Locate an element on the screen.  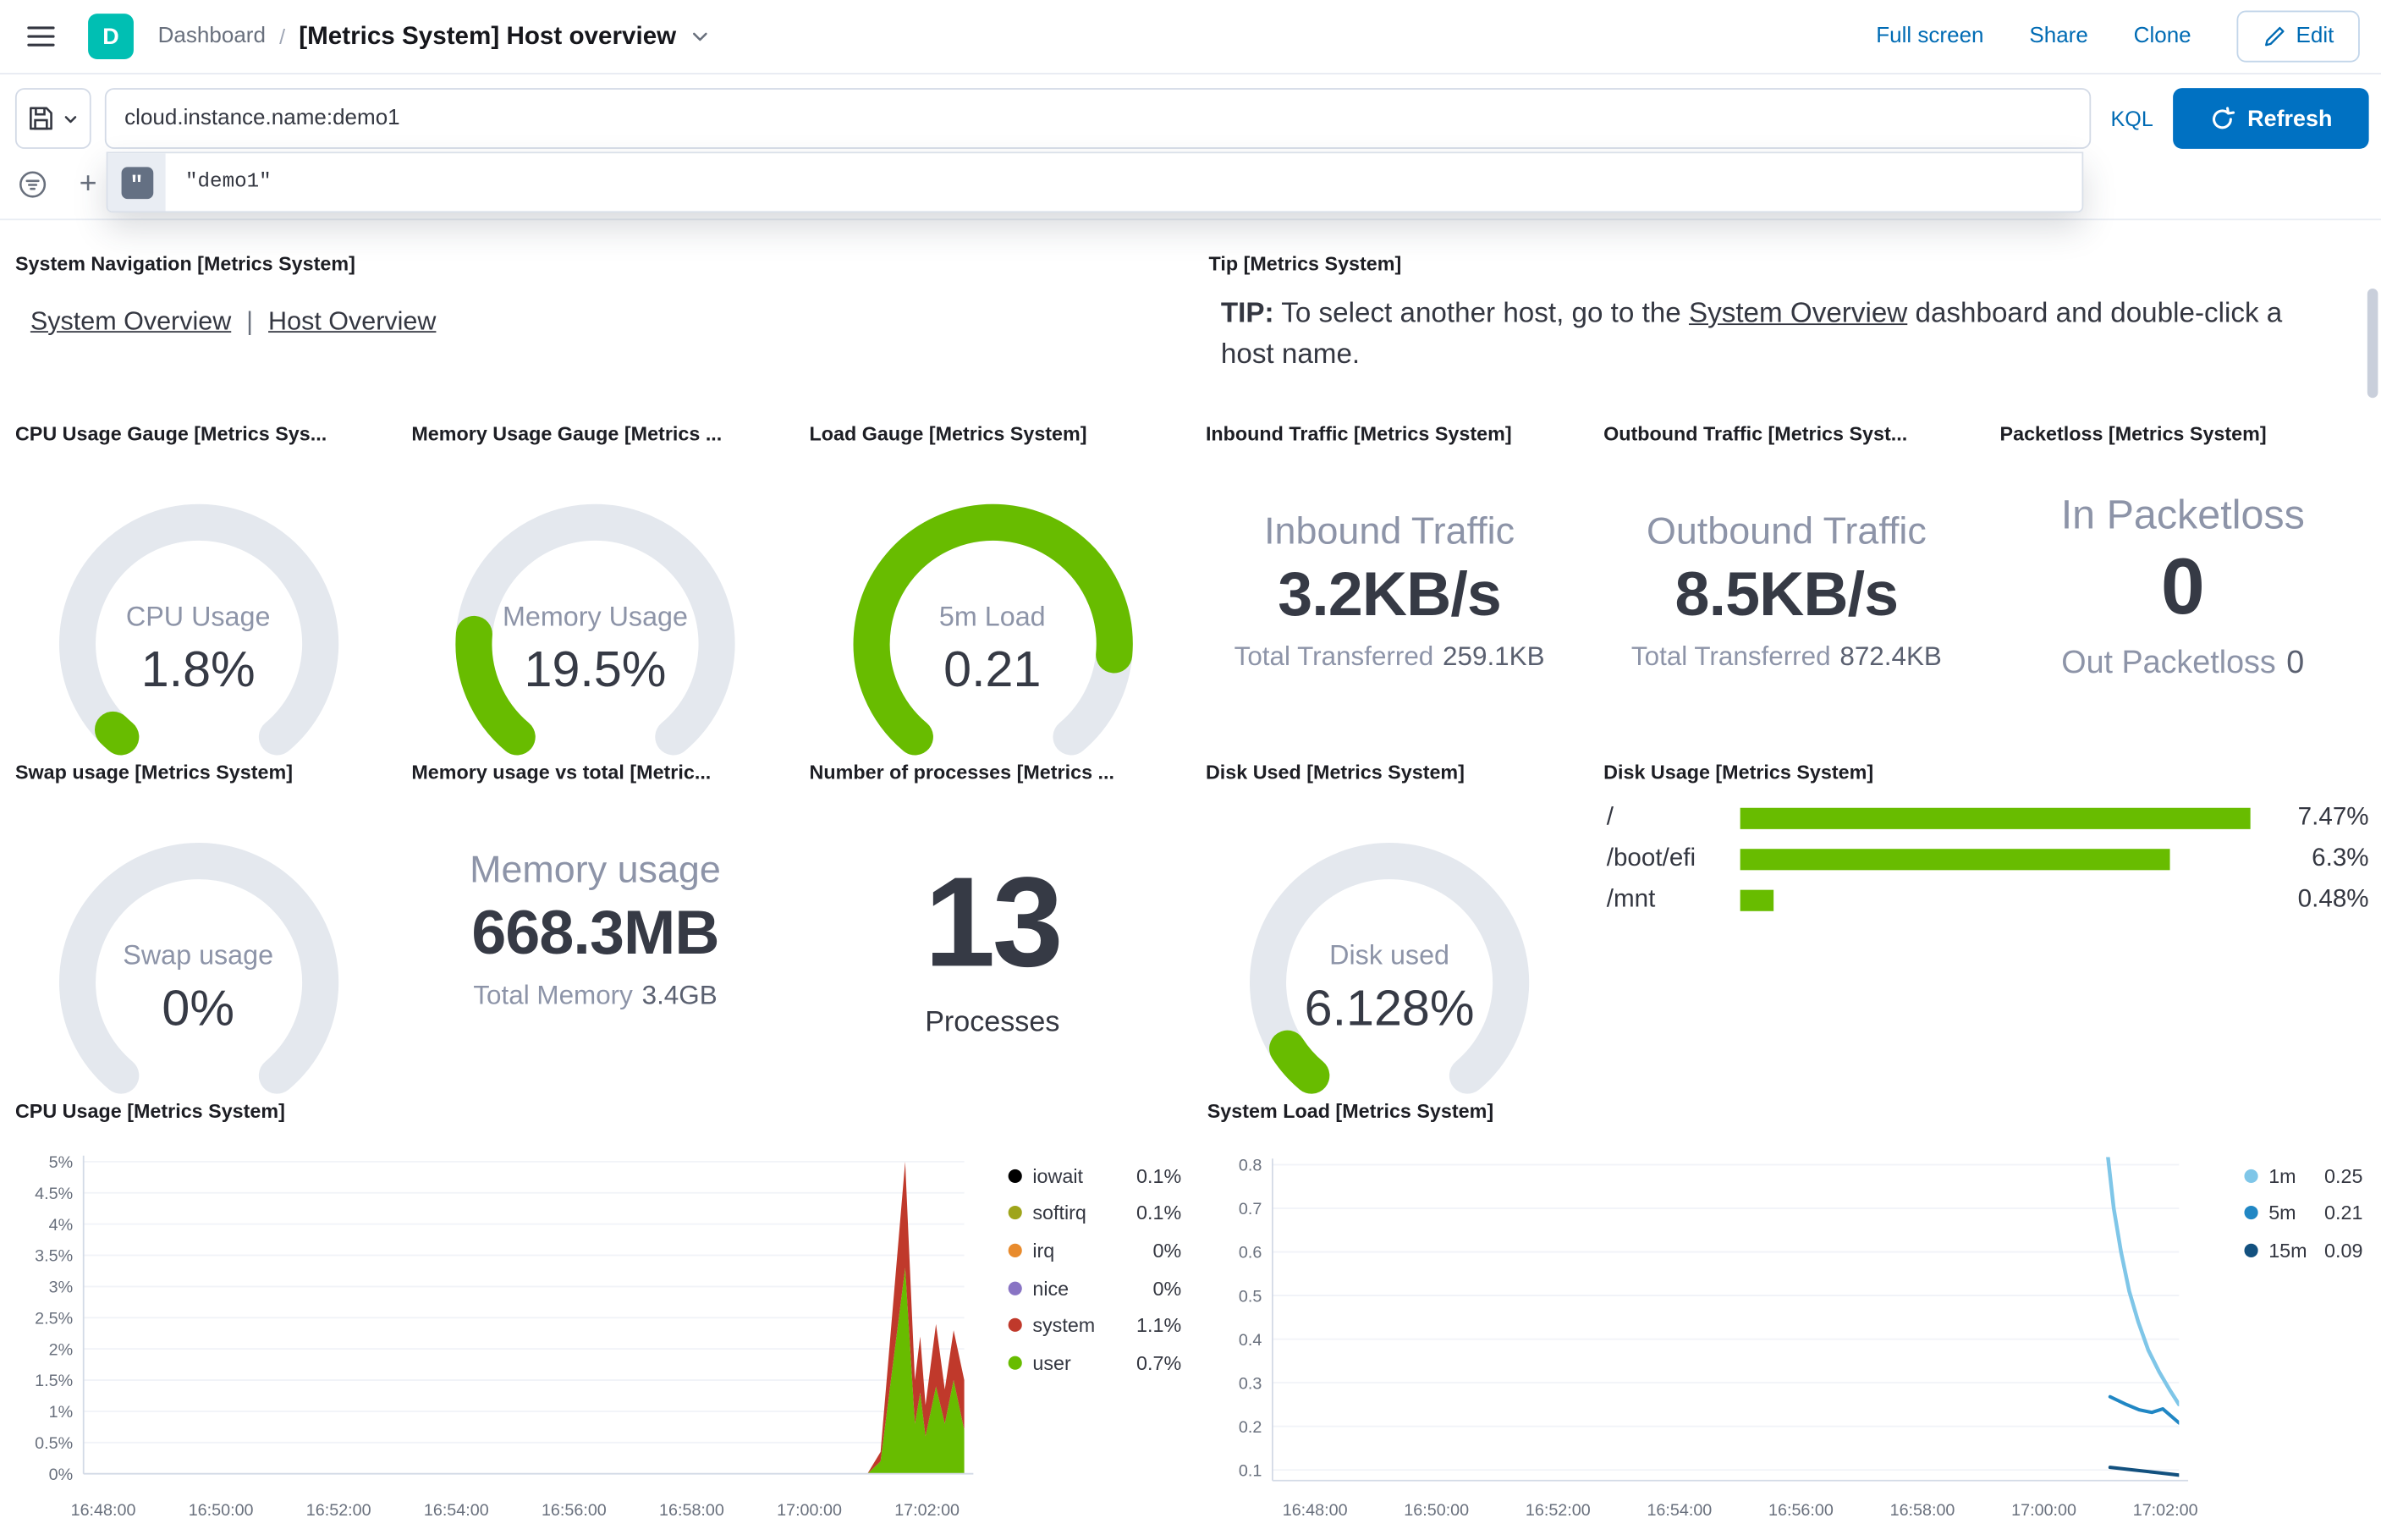
add-filter-button: + is located at coordinates (88, 183).